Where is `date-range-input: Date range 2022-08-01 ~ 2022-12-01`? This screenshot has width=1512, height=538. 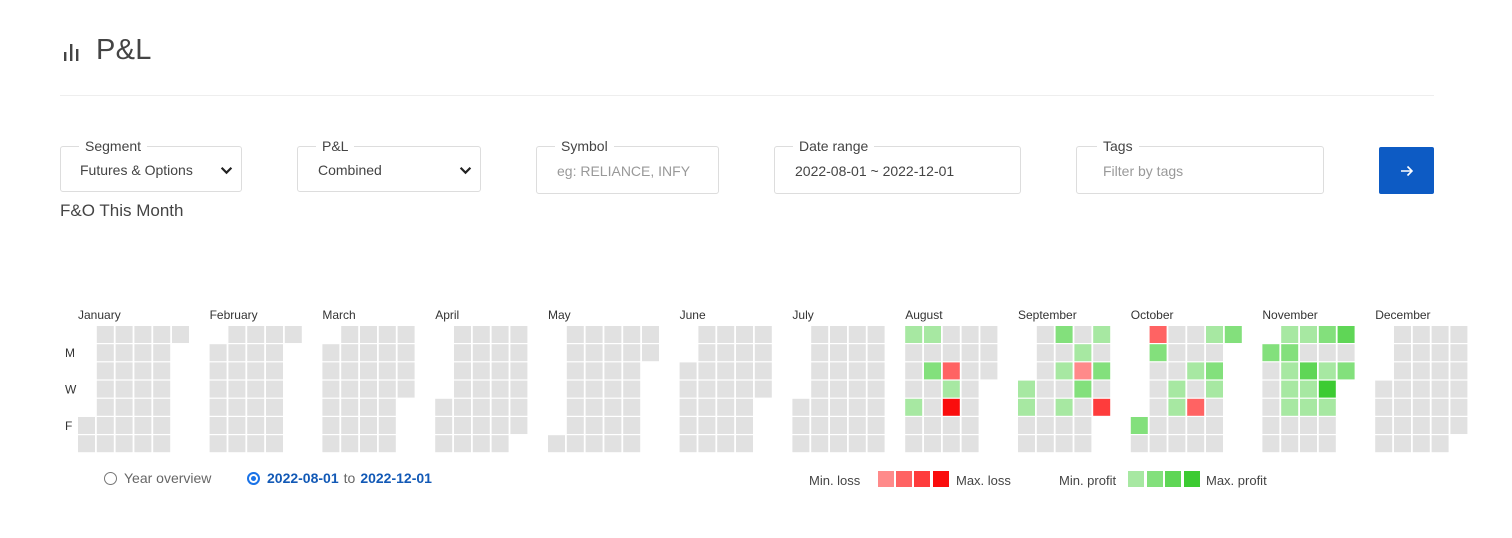
date-range-input: Date range 2022-08-01 ~ 2022-12-01 is located at coordinates (897, 166).